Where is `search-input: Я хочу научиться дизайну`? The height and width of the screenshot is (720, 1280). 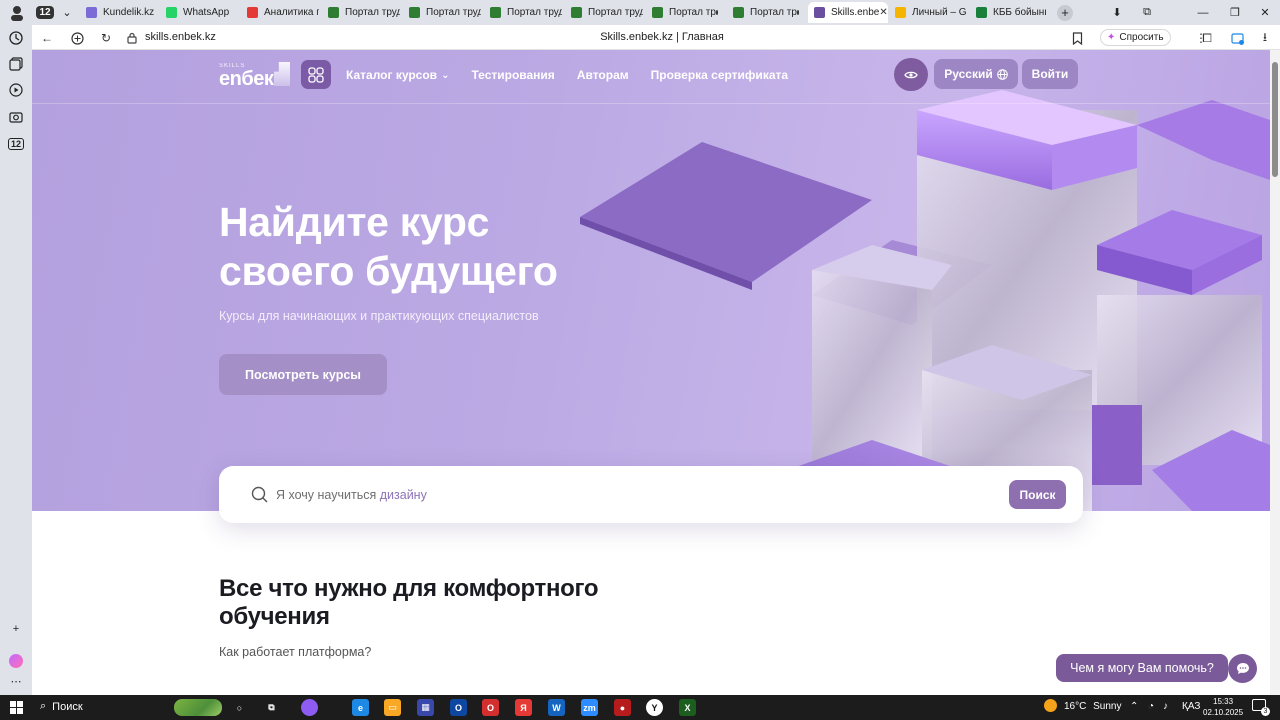 search-input: Я хочу научиться дизайну is located at coordinates (351, 495).